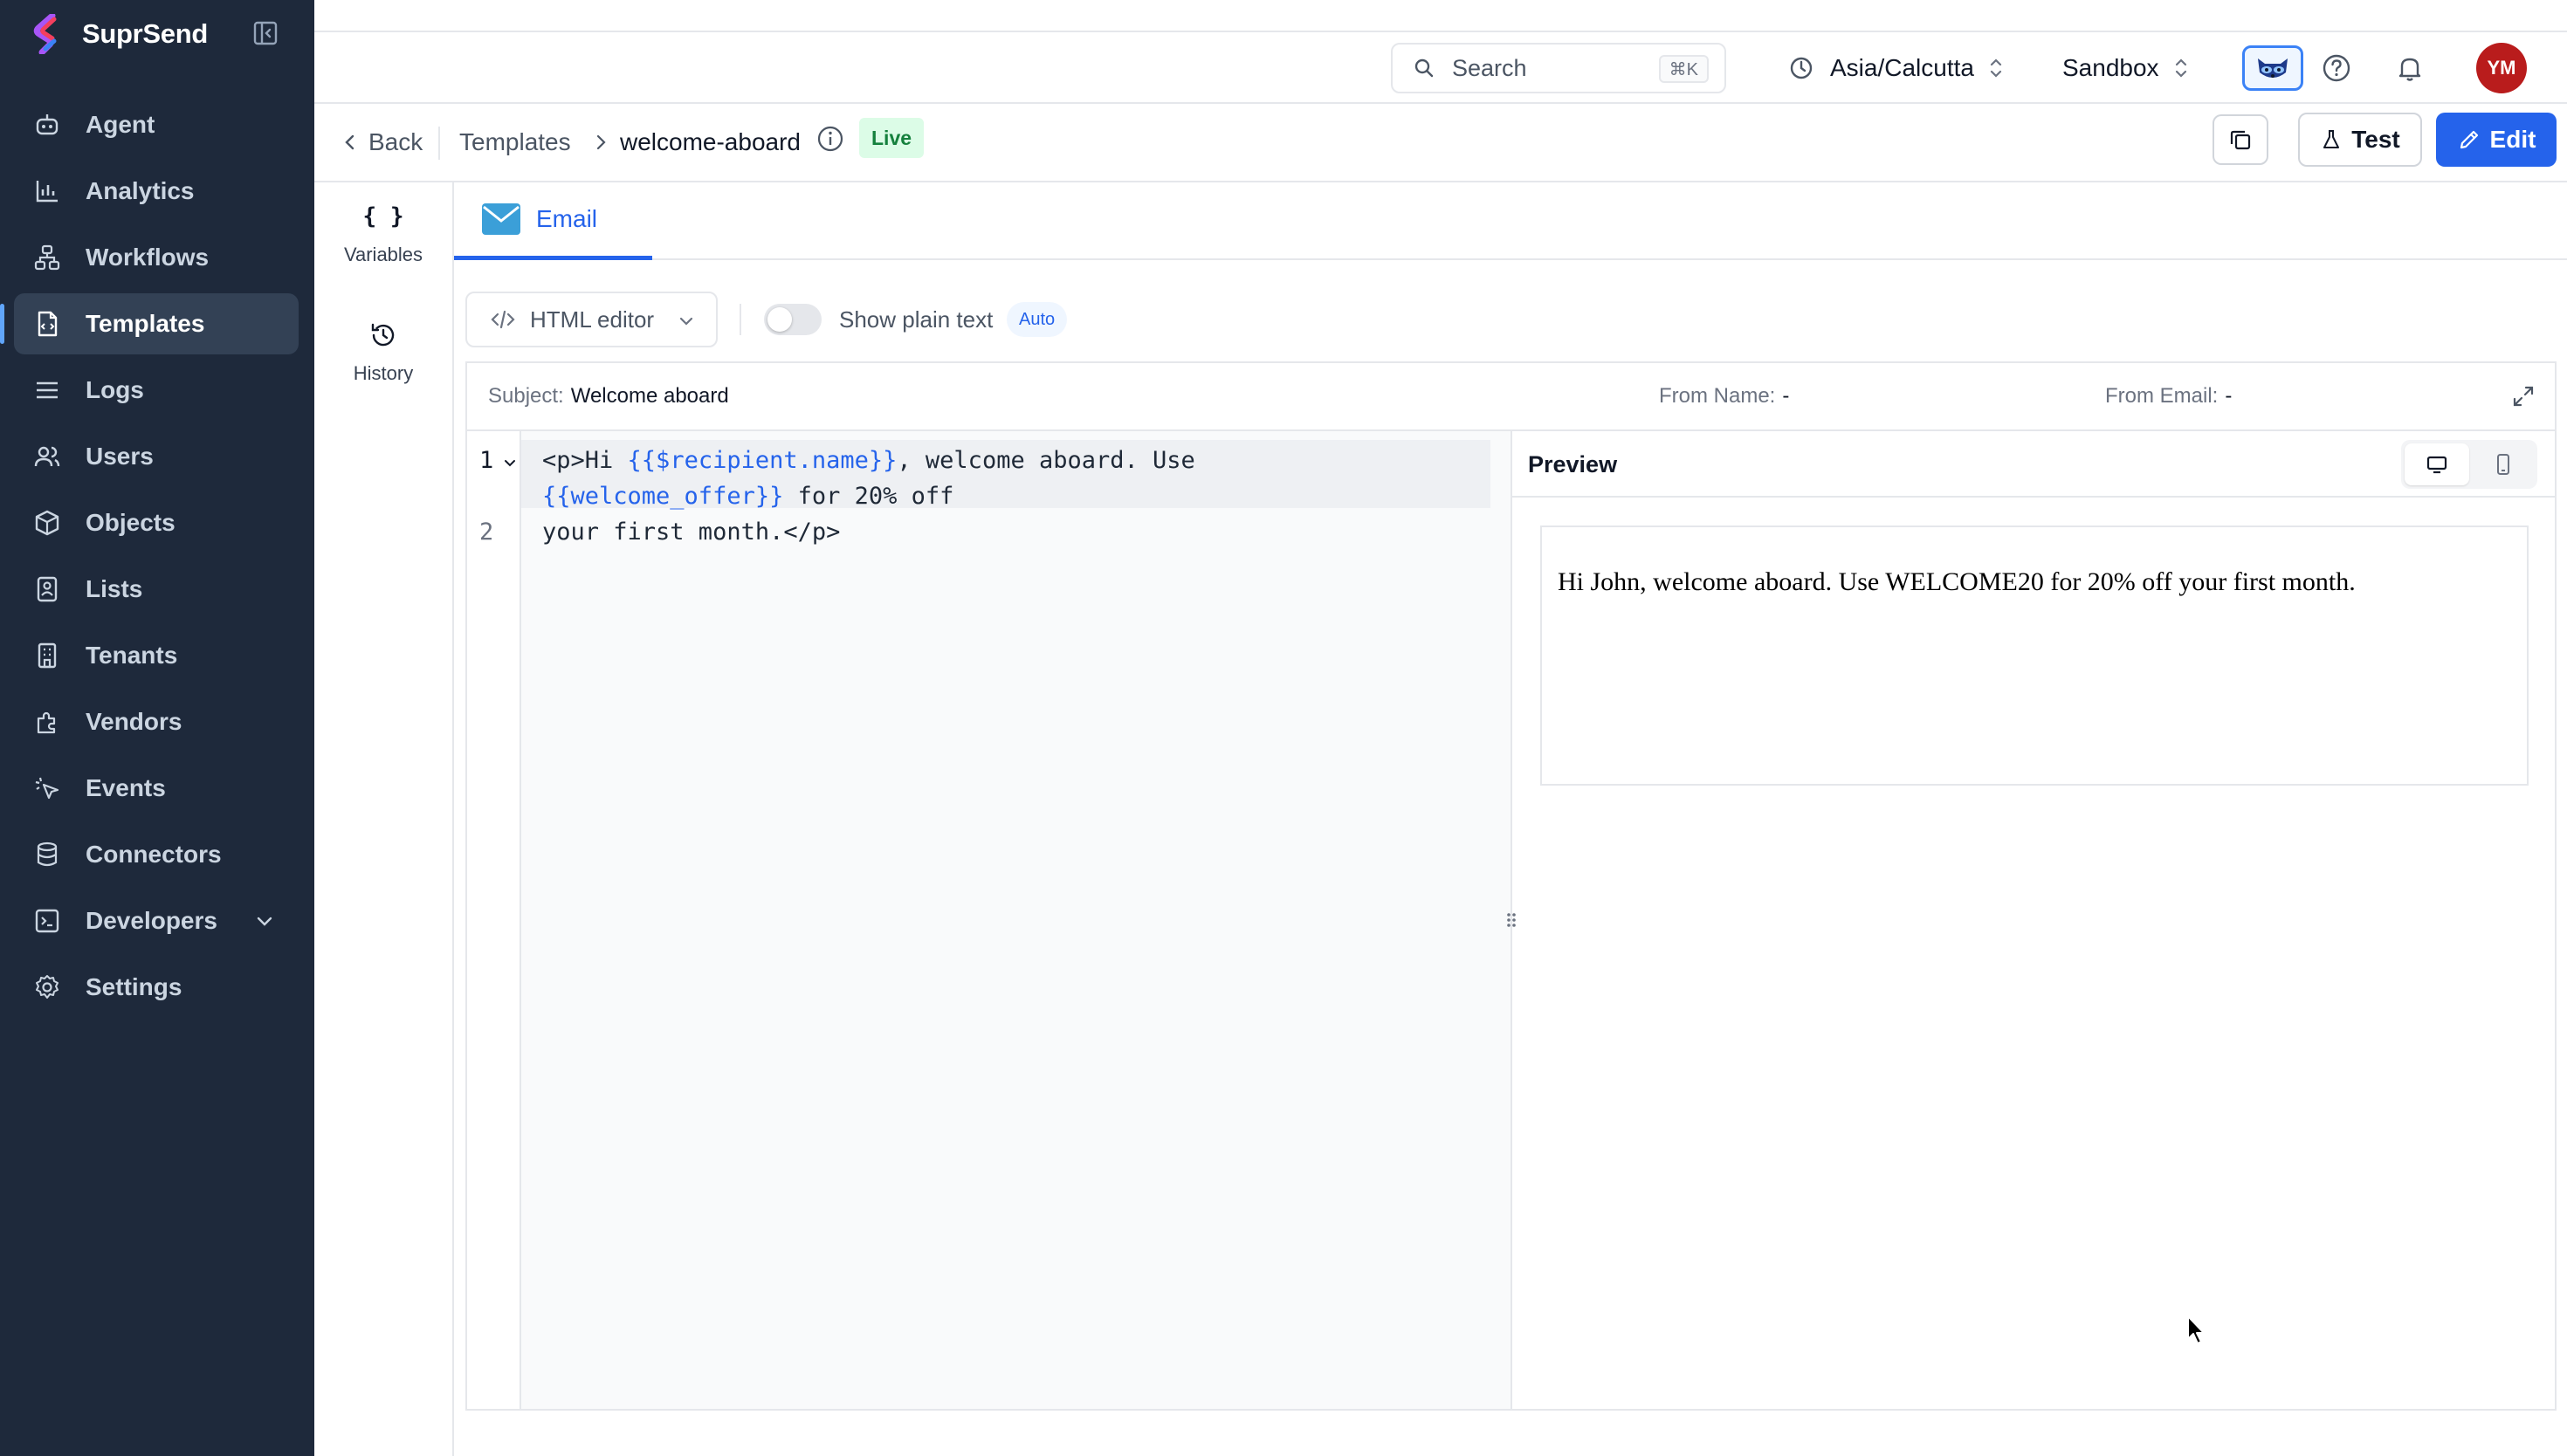 The height and width of the screenshot is (1456, 2567). I want to click on breadcrumb-templates-link: Templates, so click(515, 142).